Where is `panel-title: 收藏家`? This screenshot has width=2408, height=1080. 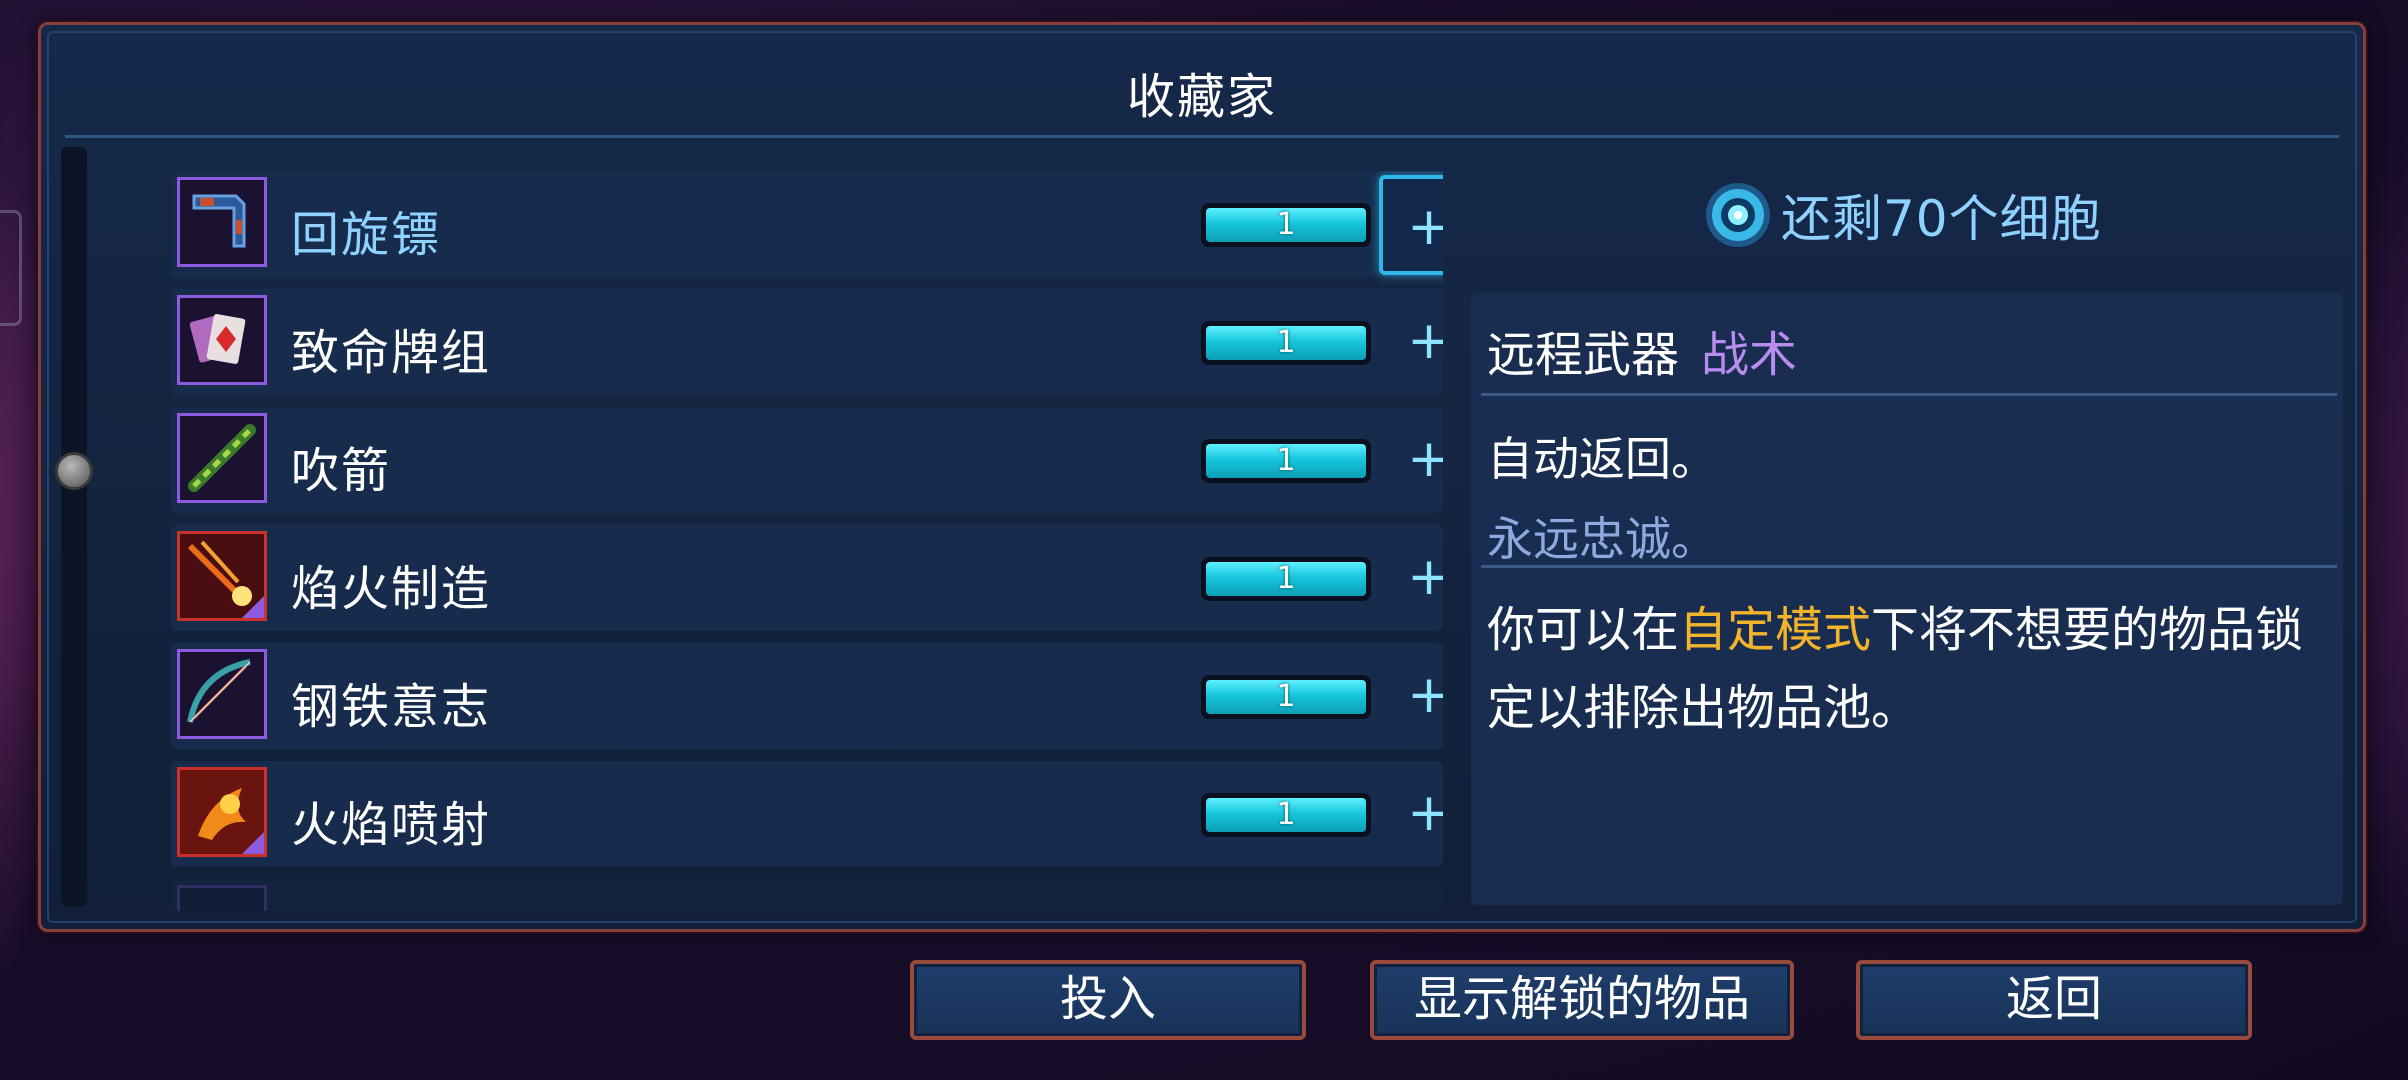
panel-title: 收藏家 is located at coordinates (1201, 97).